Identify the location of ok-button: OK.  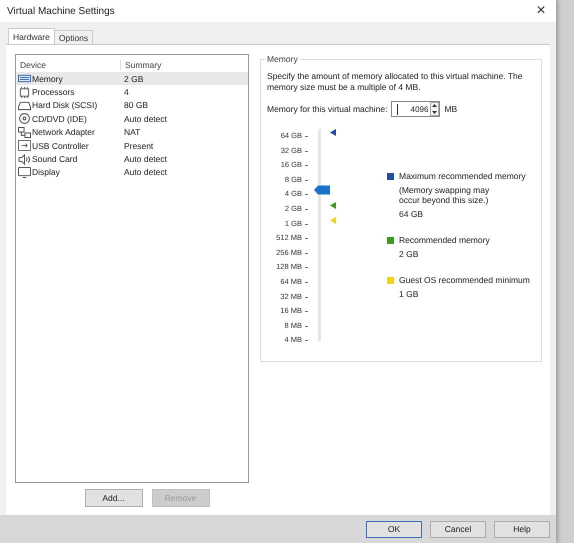
(394, 529).